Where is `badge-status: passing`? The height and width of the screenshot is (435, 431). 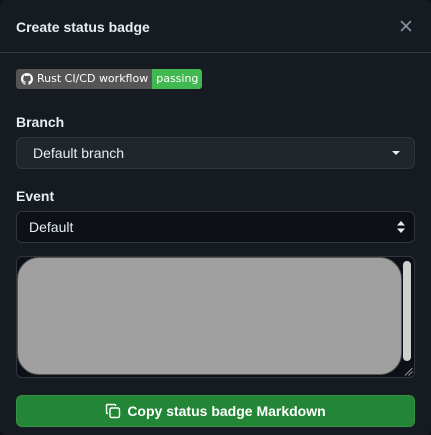 badge-status: passing is located at coordinates (177, 79).